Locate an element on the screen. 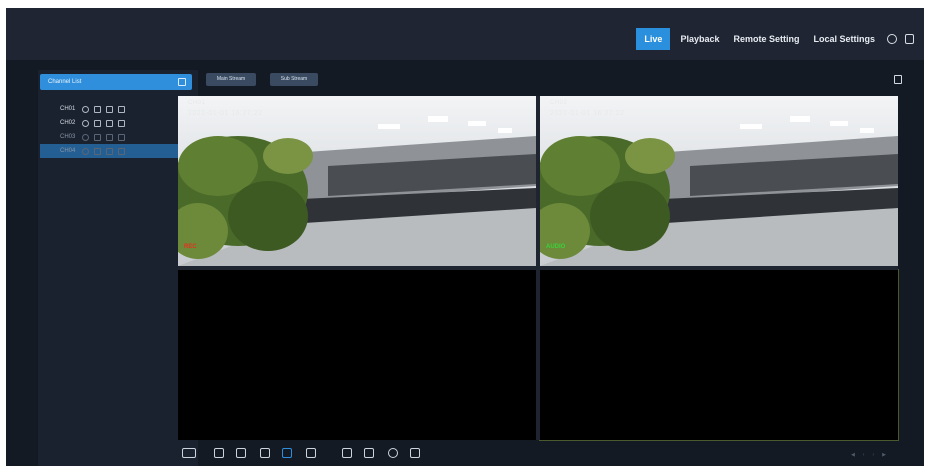  first-page-icon: ◀ is located at coordinates (853, 455).